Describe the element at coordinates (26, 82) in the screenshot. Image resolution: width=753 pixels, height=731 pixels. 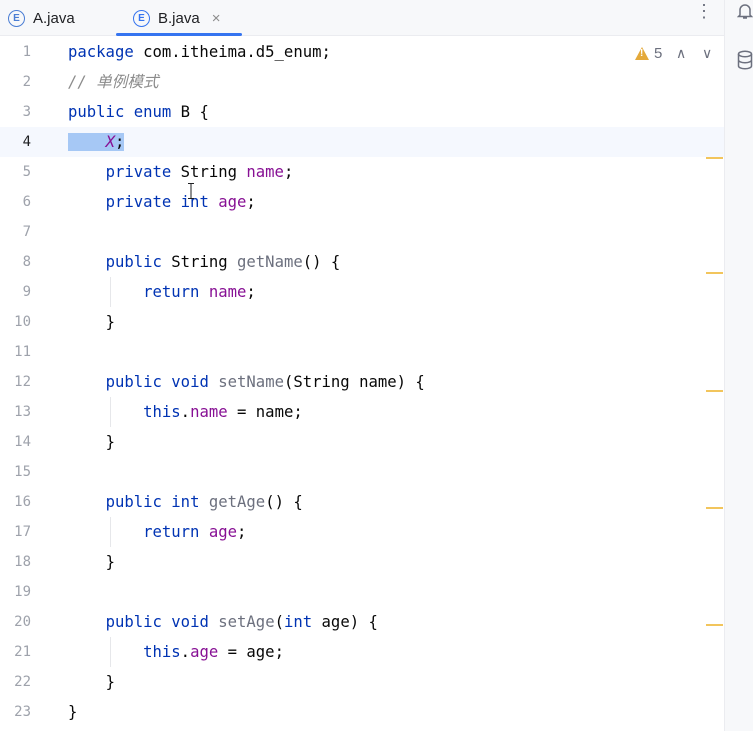
I see `line-number: 2` at that location.